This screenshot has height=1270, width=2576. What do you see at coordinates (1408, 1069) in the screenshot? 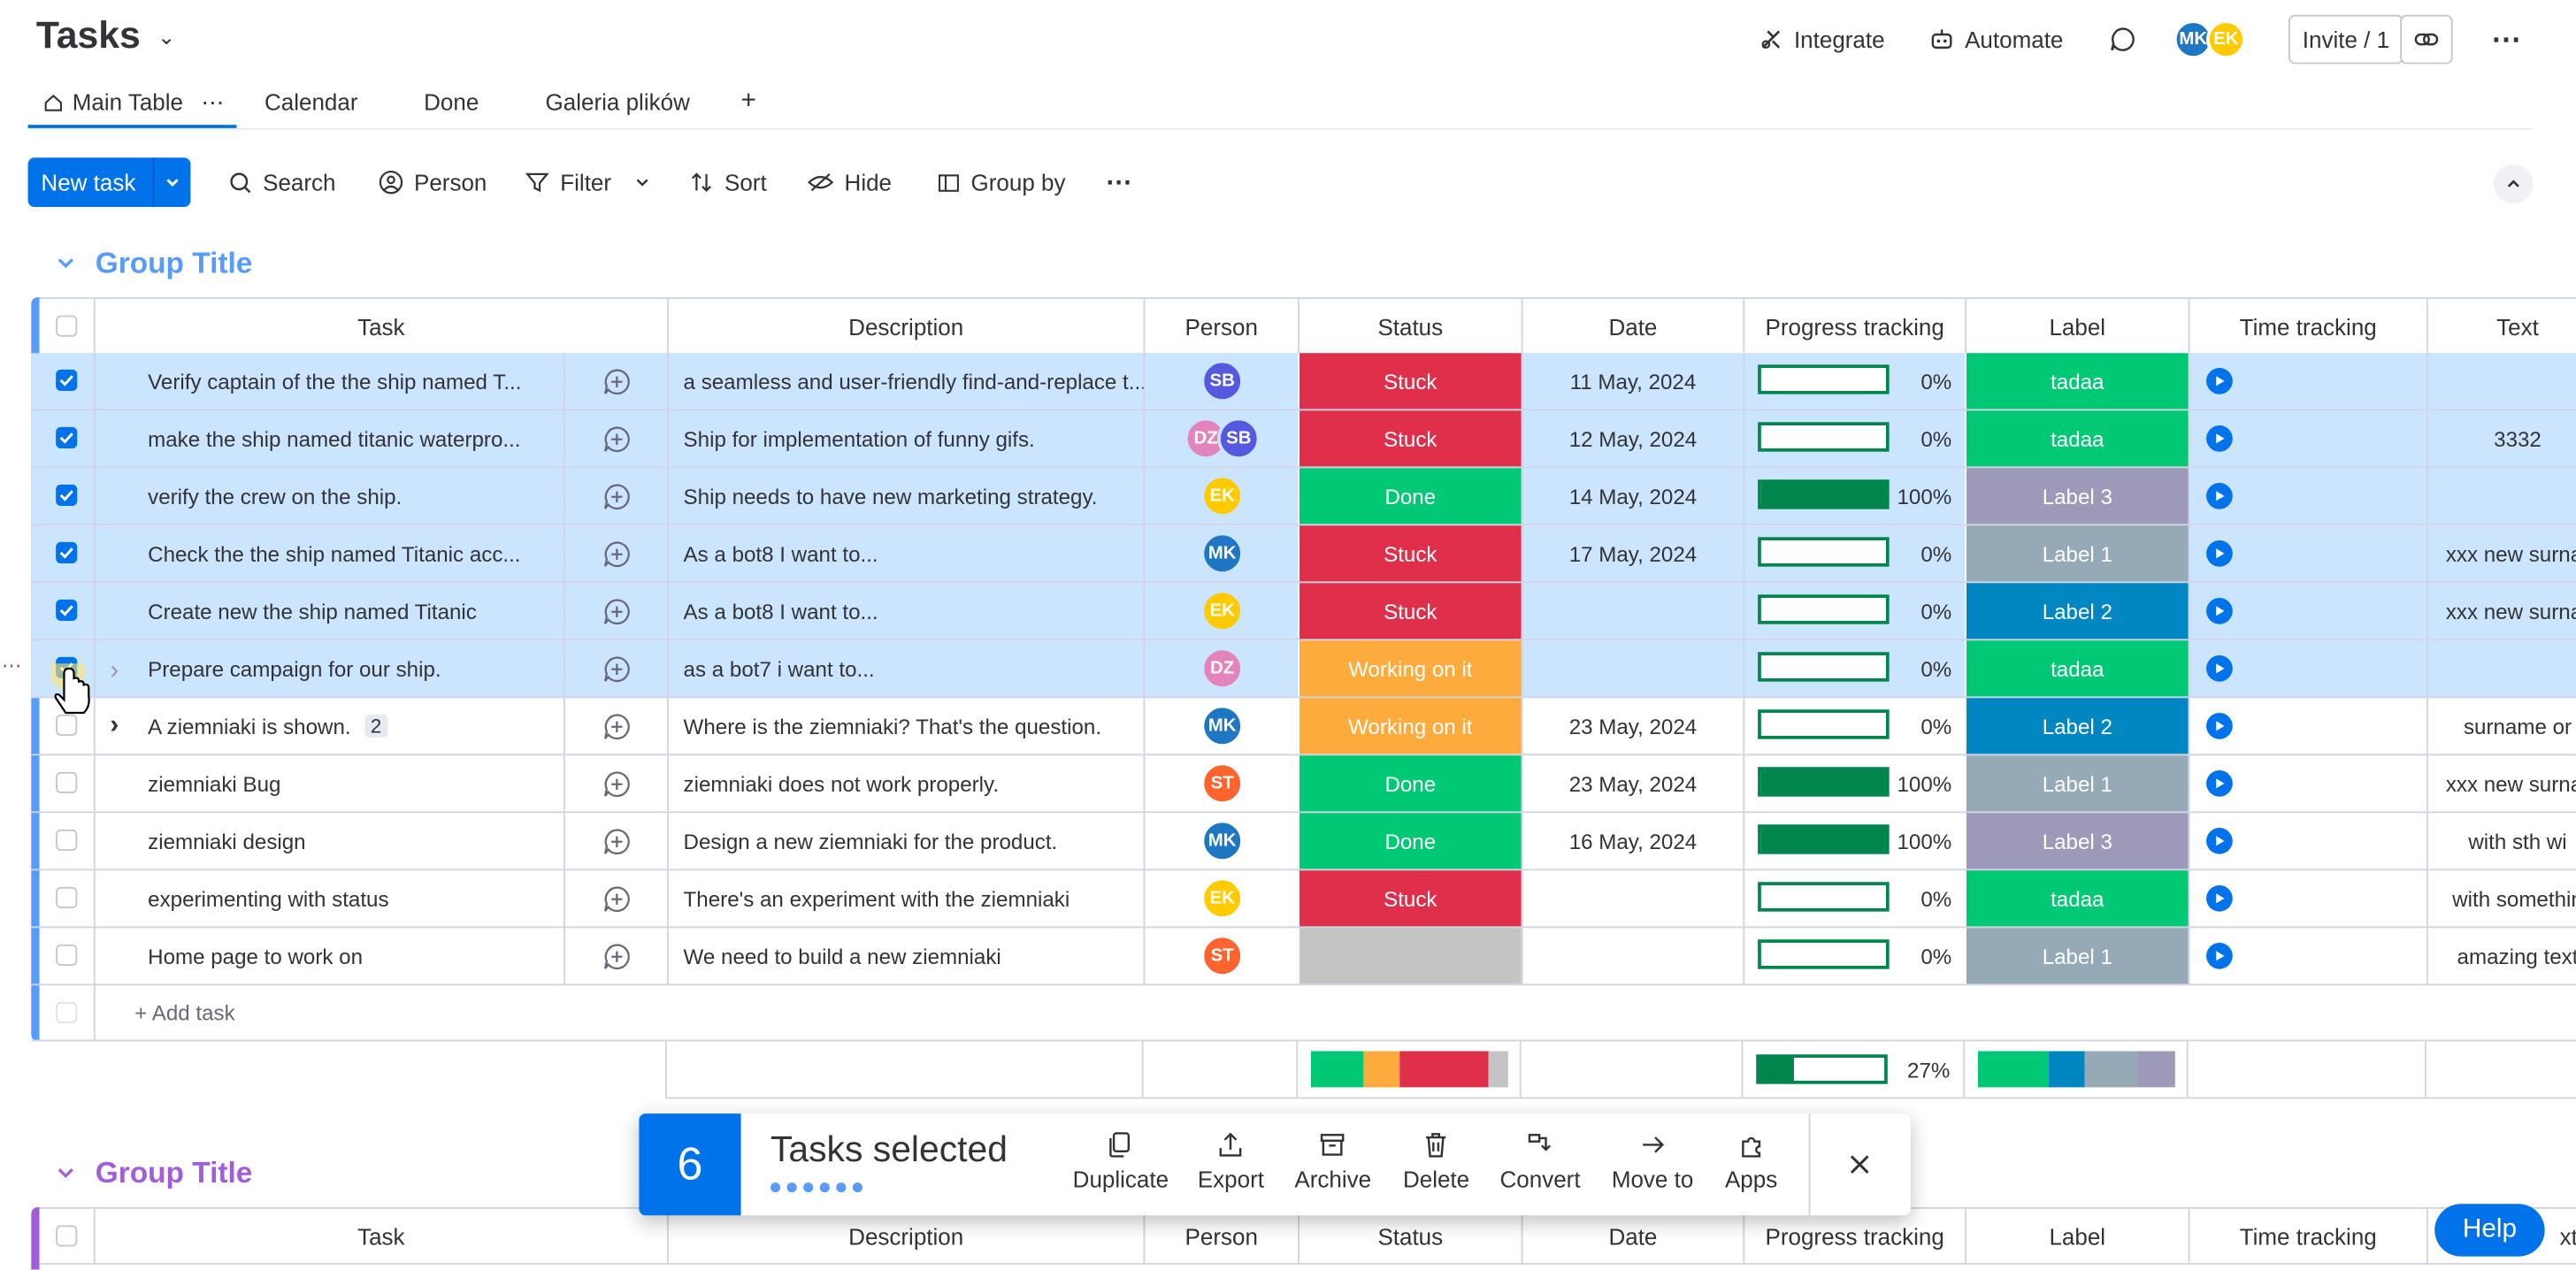
I see `status-summary-cell` at bounding box center [1408, 1069].